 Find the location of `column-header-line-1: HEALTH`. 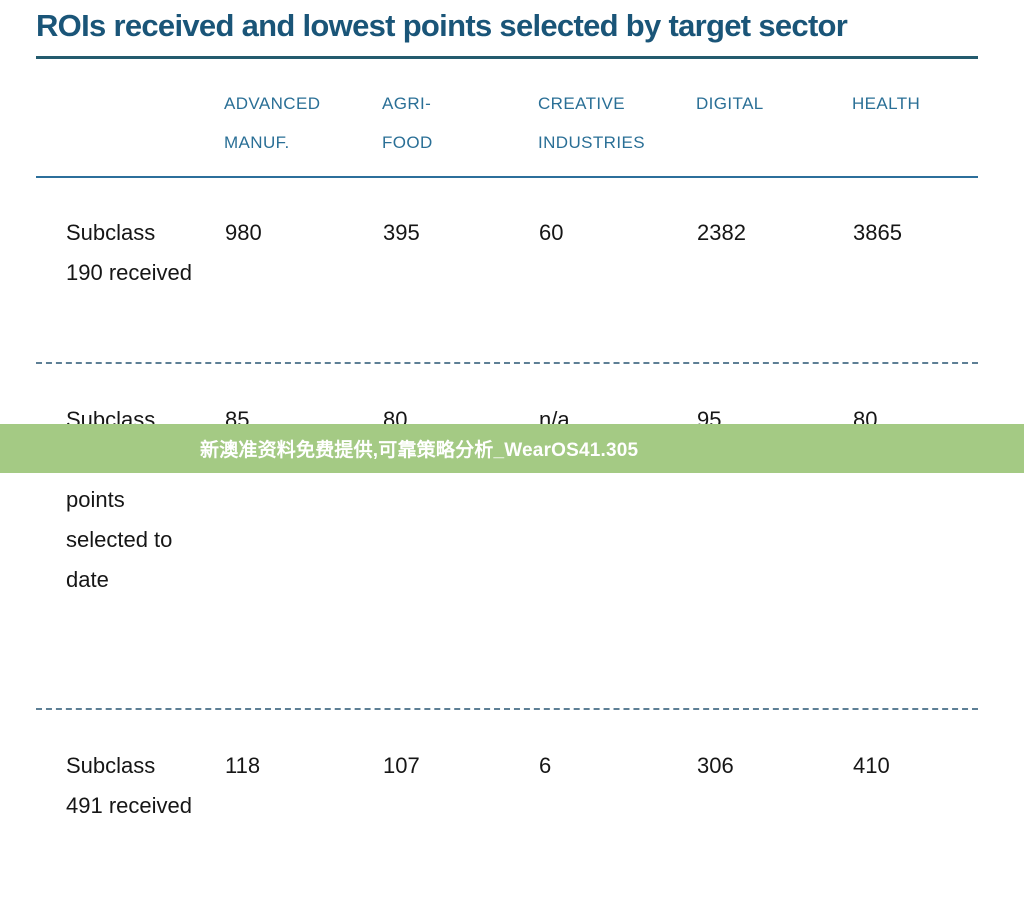

column-header-line-1: HEALTH is located at coordinates (886, 103).